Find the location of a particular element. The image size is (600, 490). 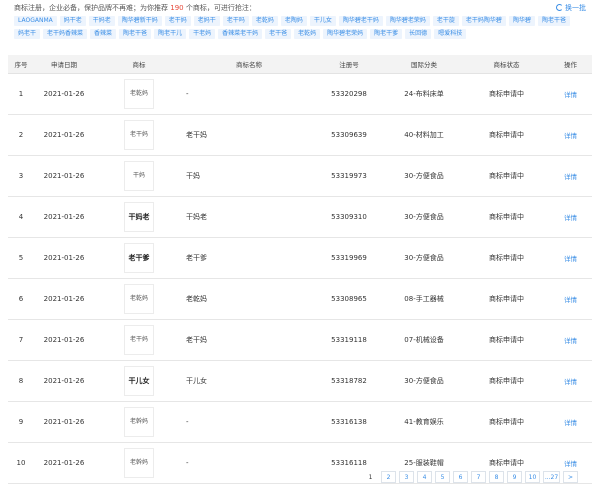

trademark-logo-image: 干妈老 is located at coordinates (139, 217).